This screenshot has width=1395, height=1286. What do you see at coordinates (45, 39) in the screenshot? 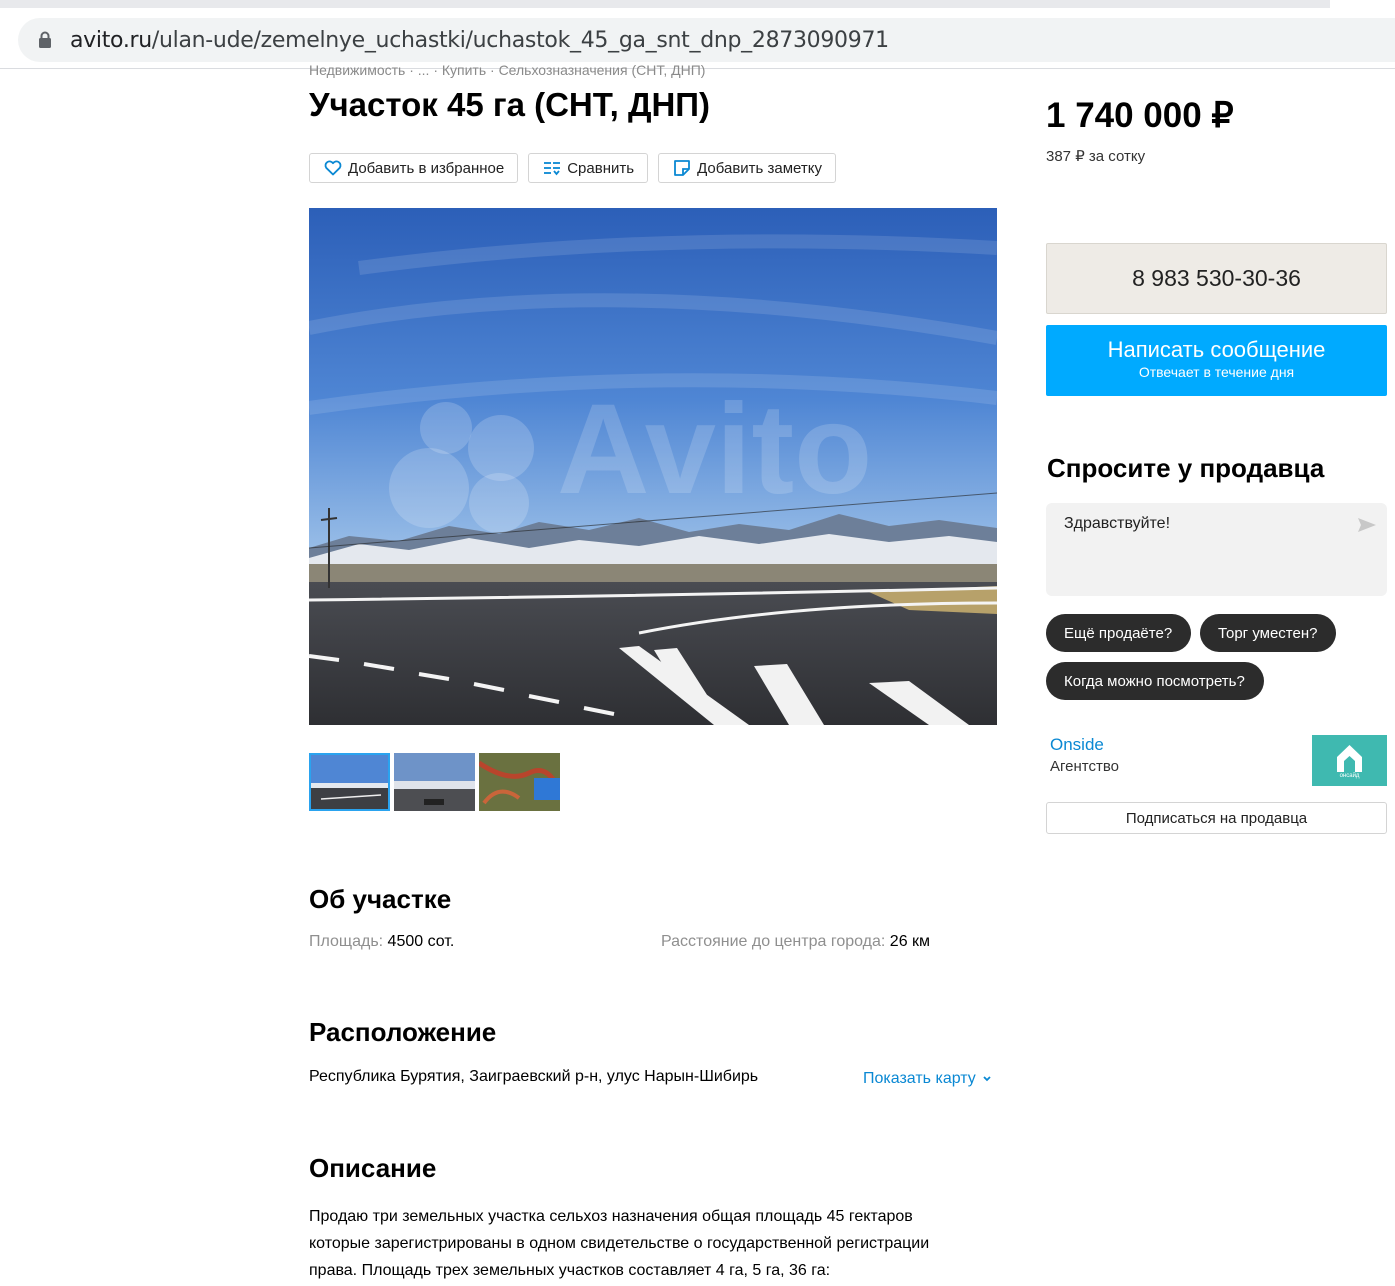
I see `lock-icon` at bounding box center [45, 39].